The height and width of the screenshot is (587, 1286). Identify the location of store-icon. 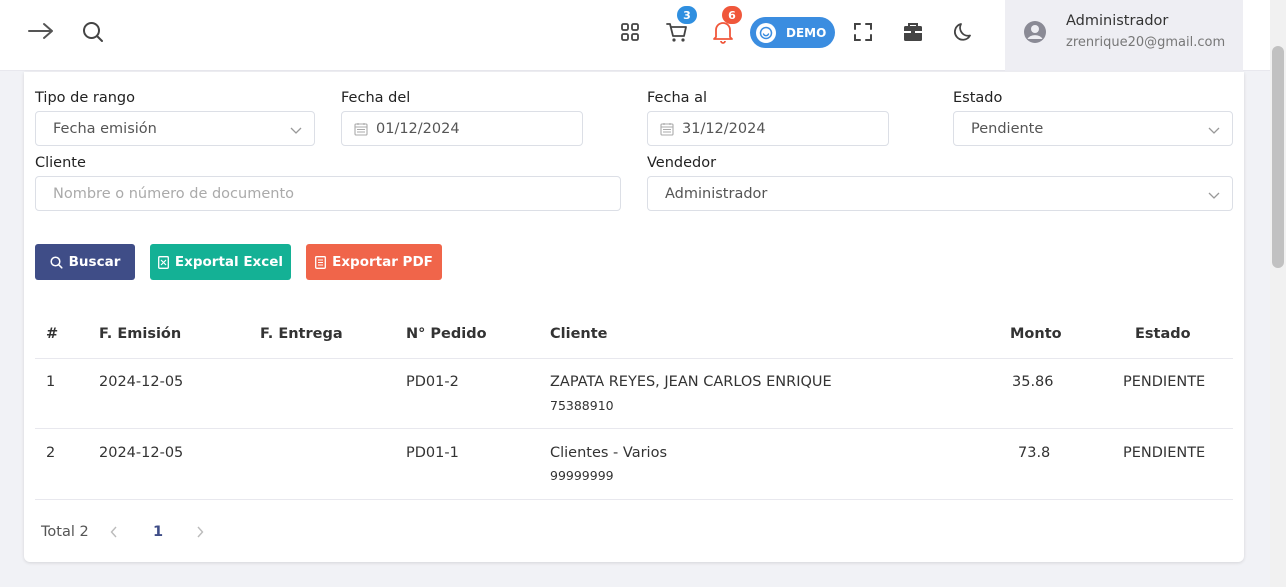
(913, 32).